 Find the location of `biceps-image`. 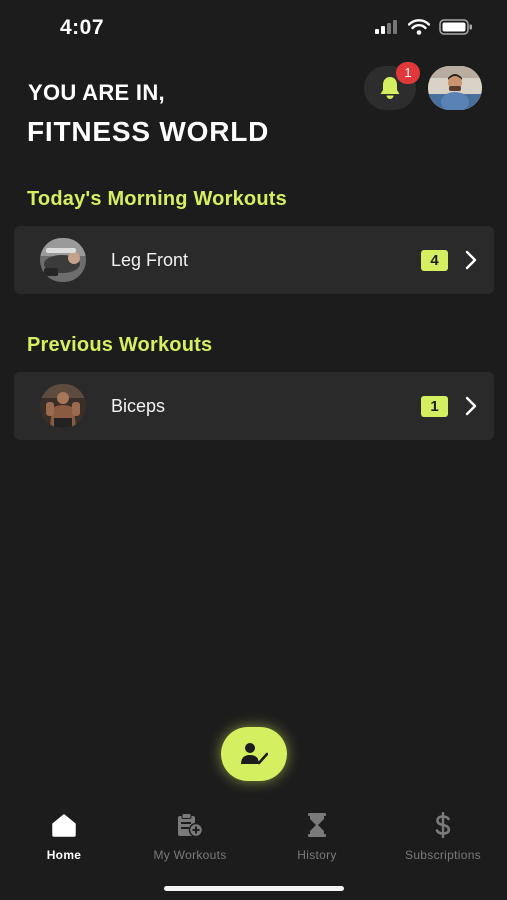

biceps-image is located at coordinates (63, 406).